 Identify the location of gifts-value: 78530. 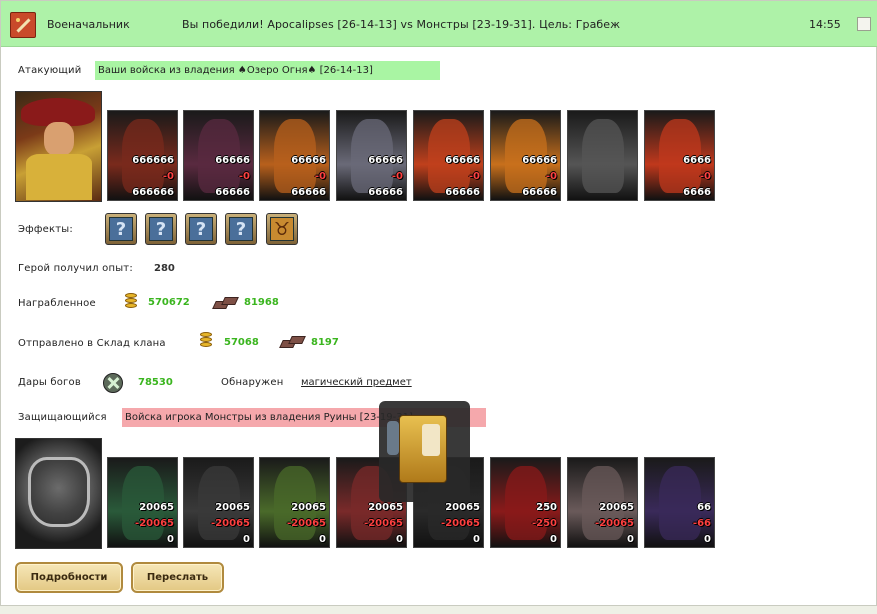
(155, 382).